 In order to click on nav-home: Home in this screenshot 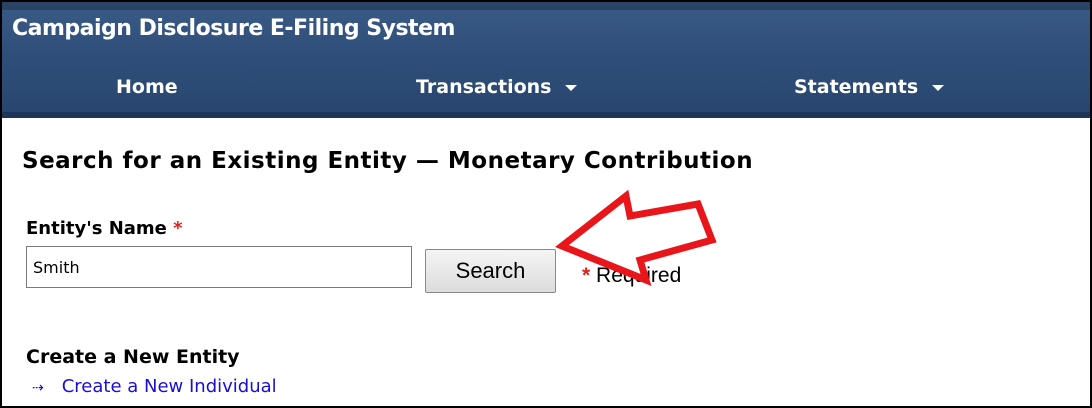, I will do `click(147, 87)`.